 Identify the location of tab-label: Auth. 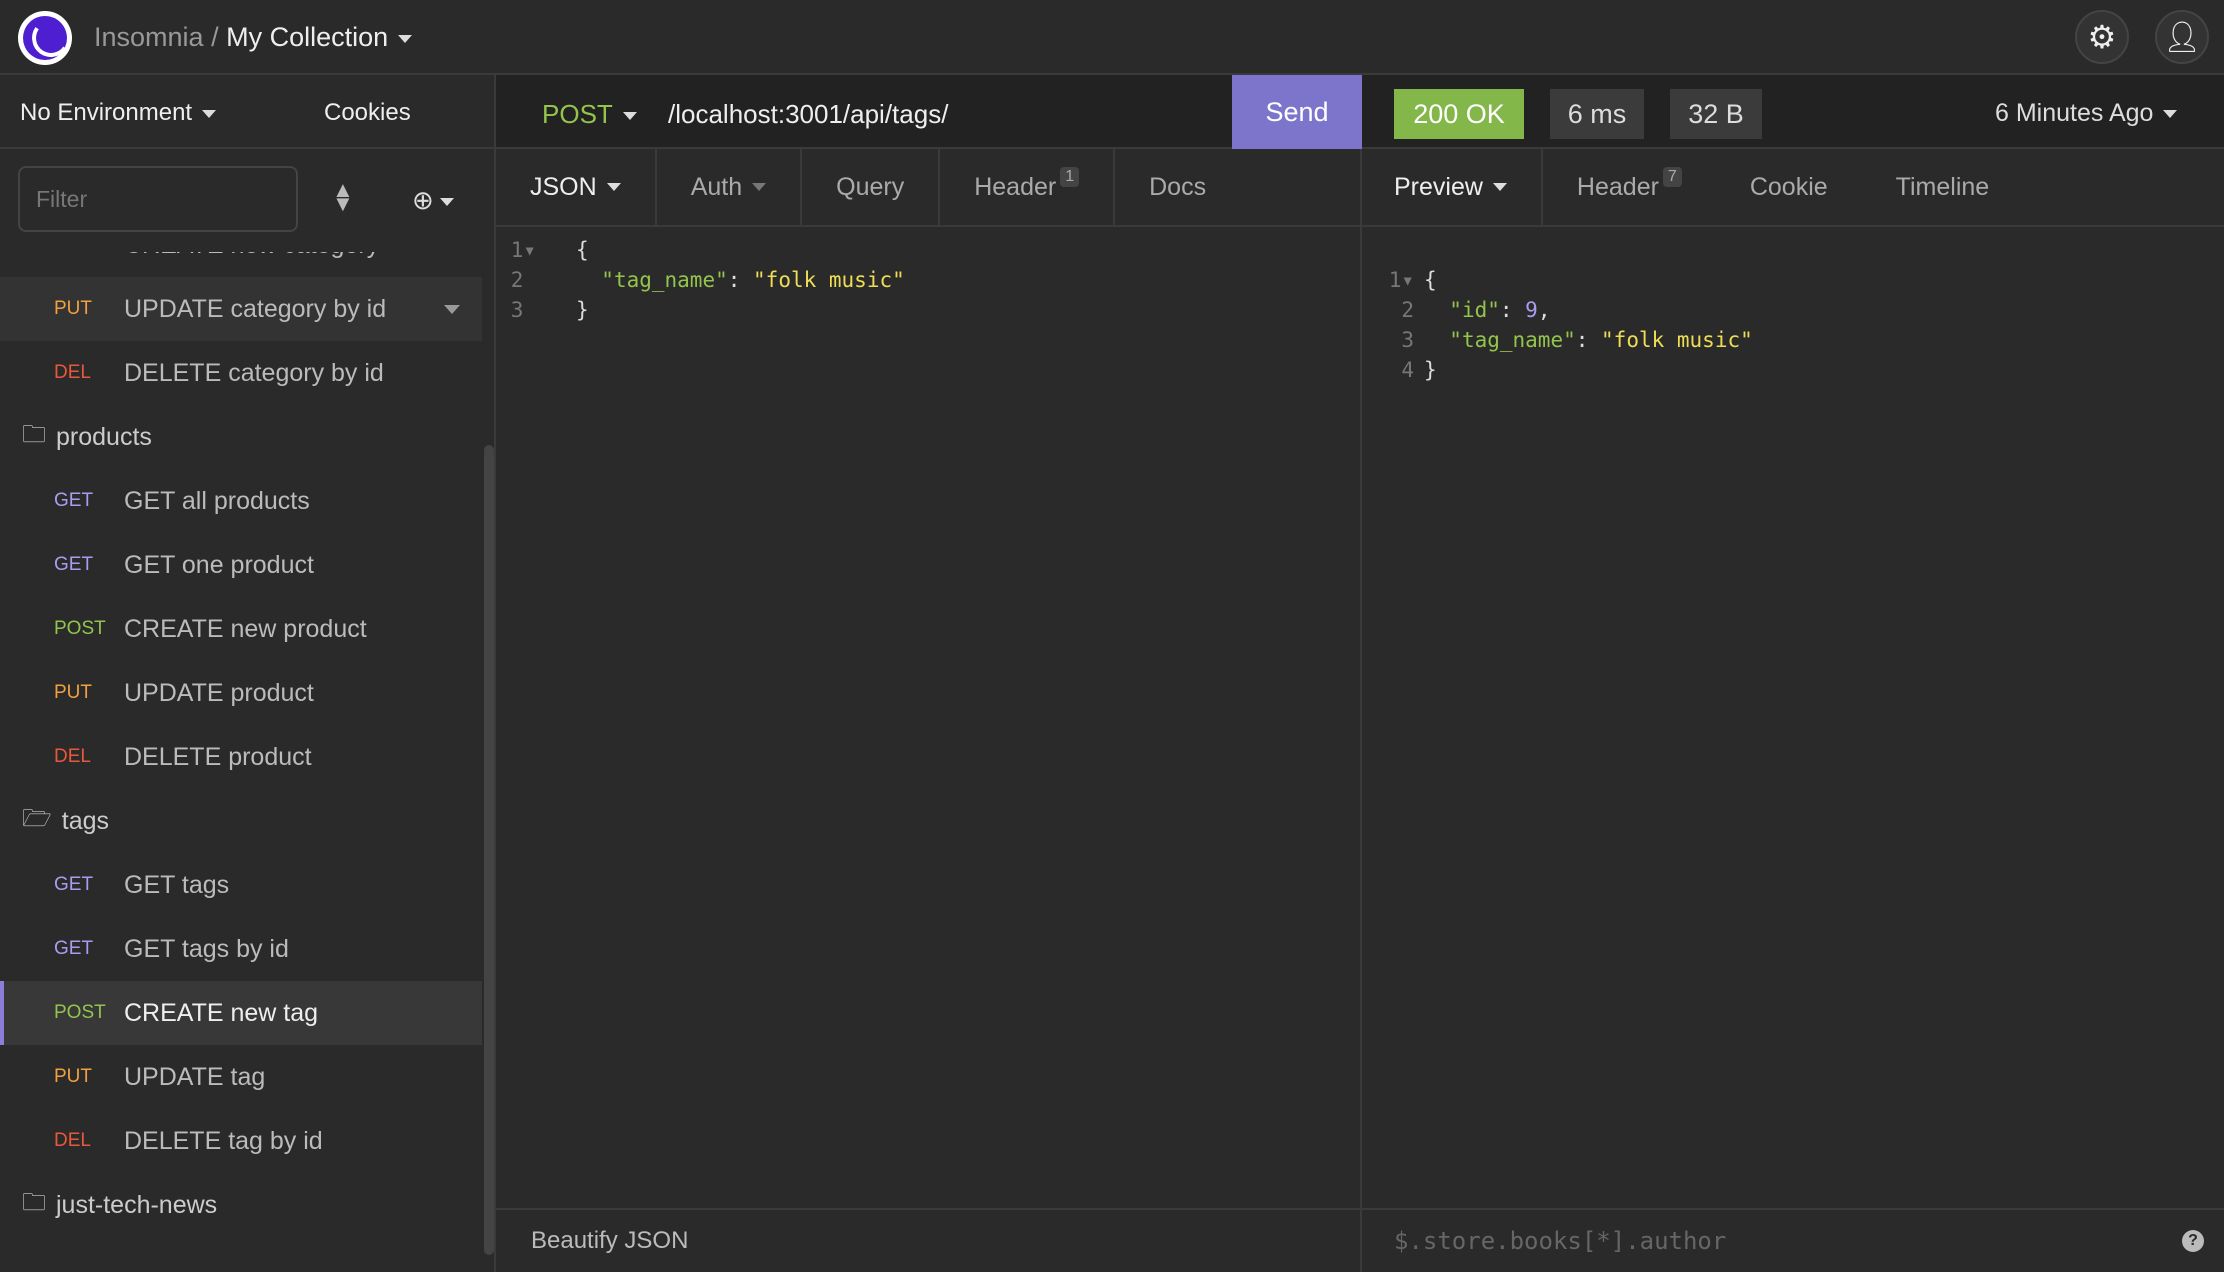
(716, 186).